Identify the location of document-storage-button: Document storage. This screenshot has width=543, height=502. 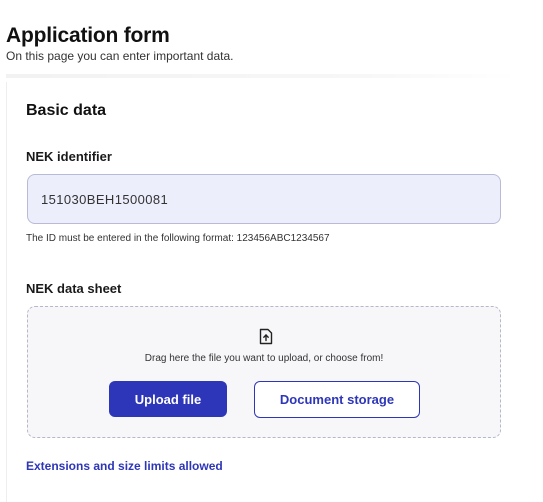
(337, 399).